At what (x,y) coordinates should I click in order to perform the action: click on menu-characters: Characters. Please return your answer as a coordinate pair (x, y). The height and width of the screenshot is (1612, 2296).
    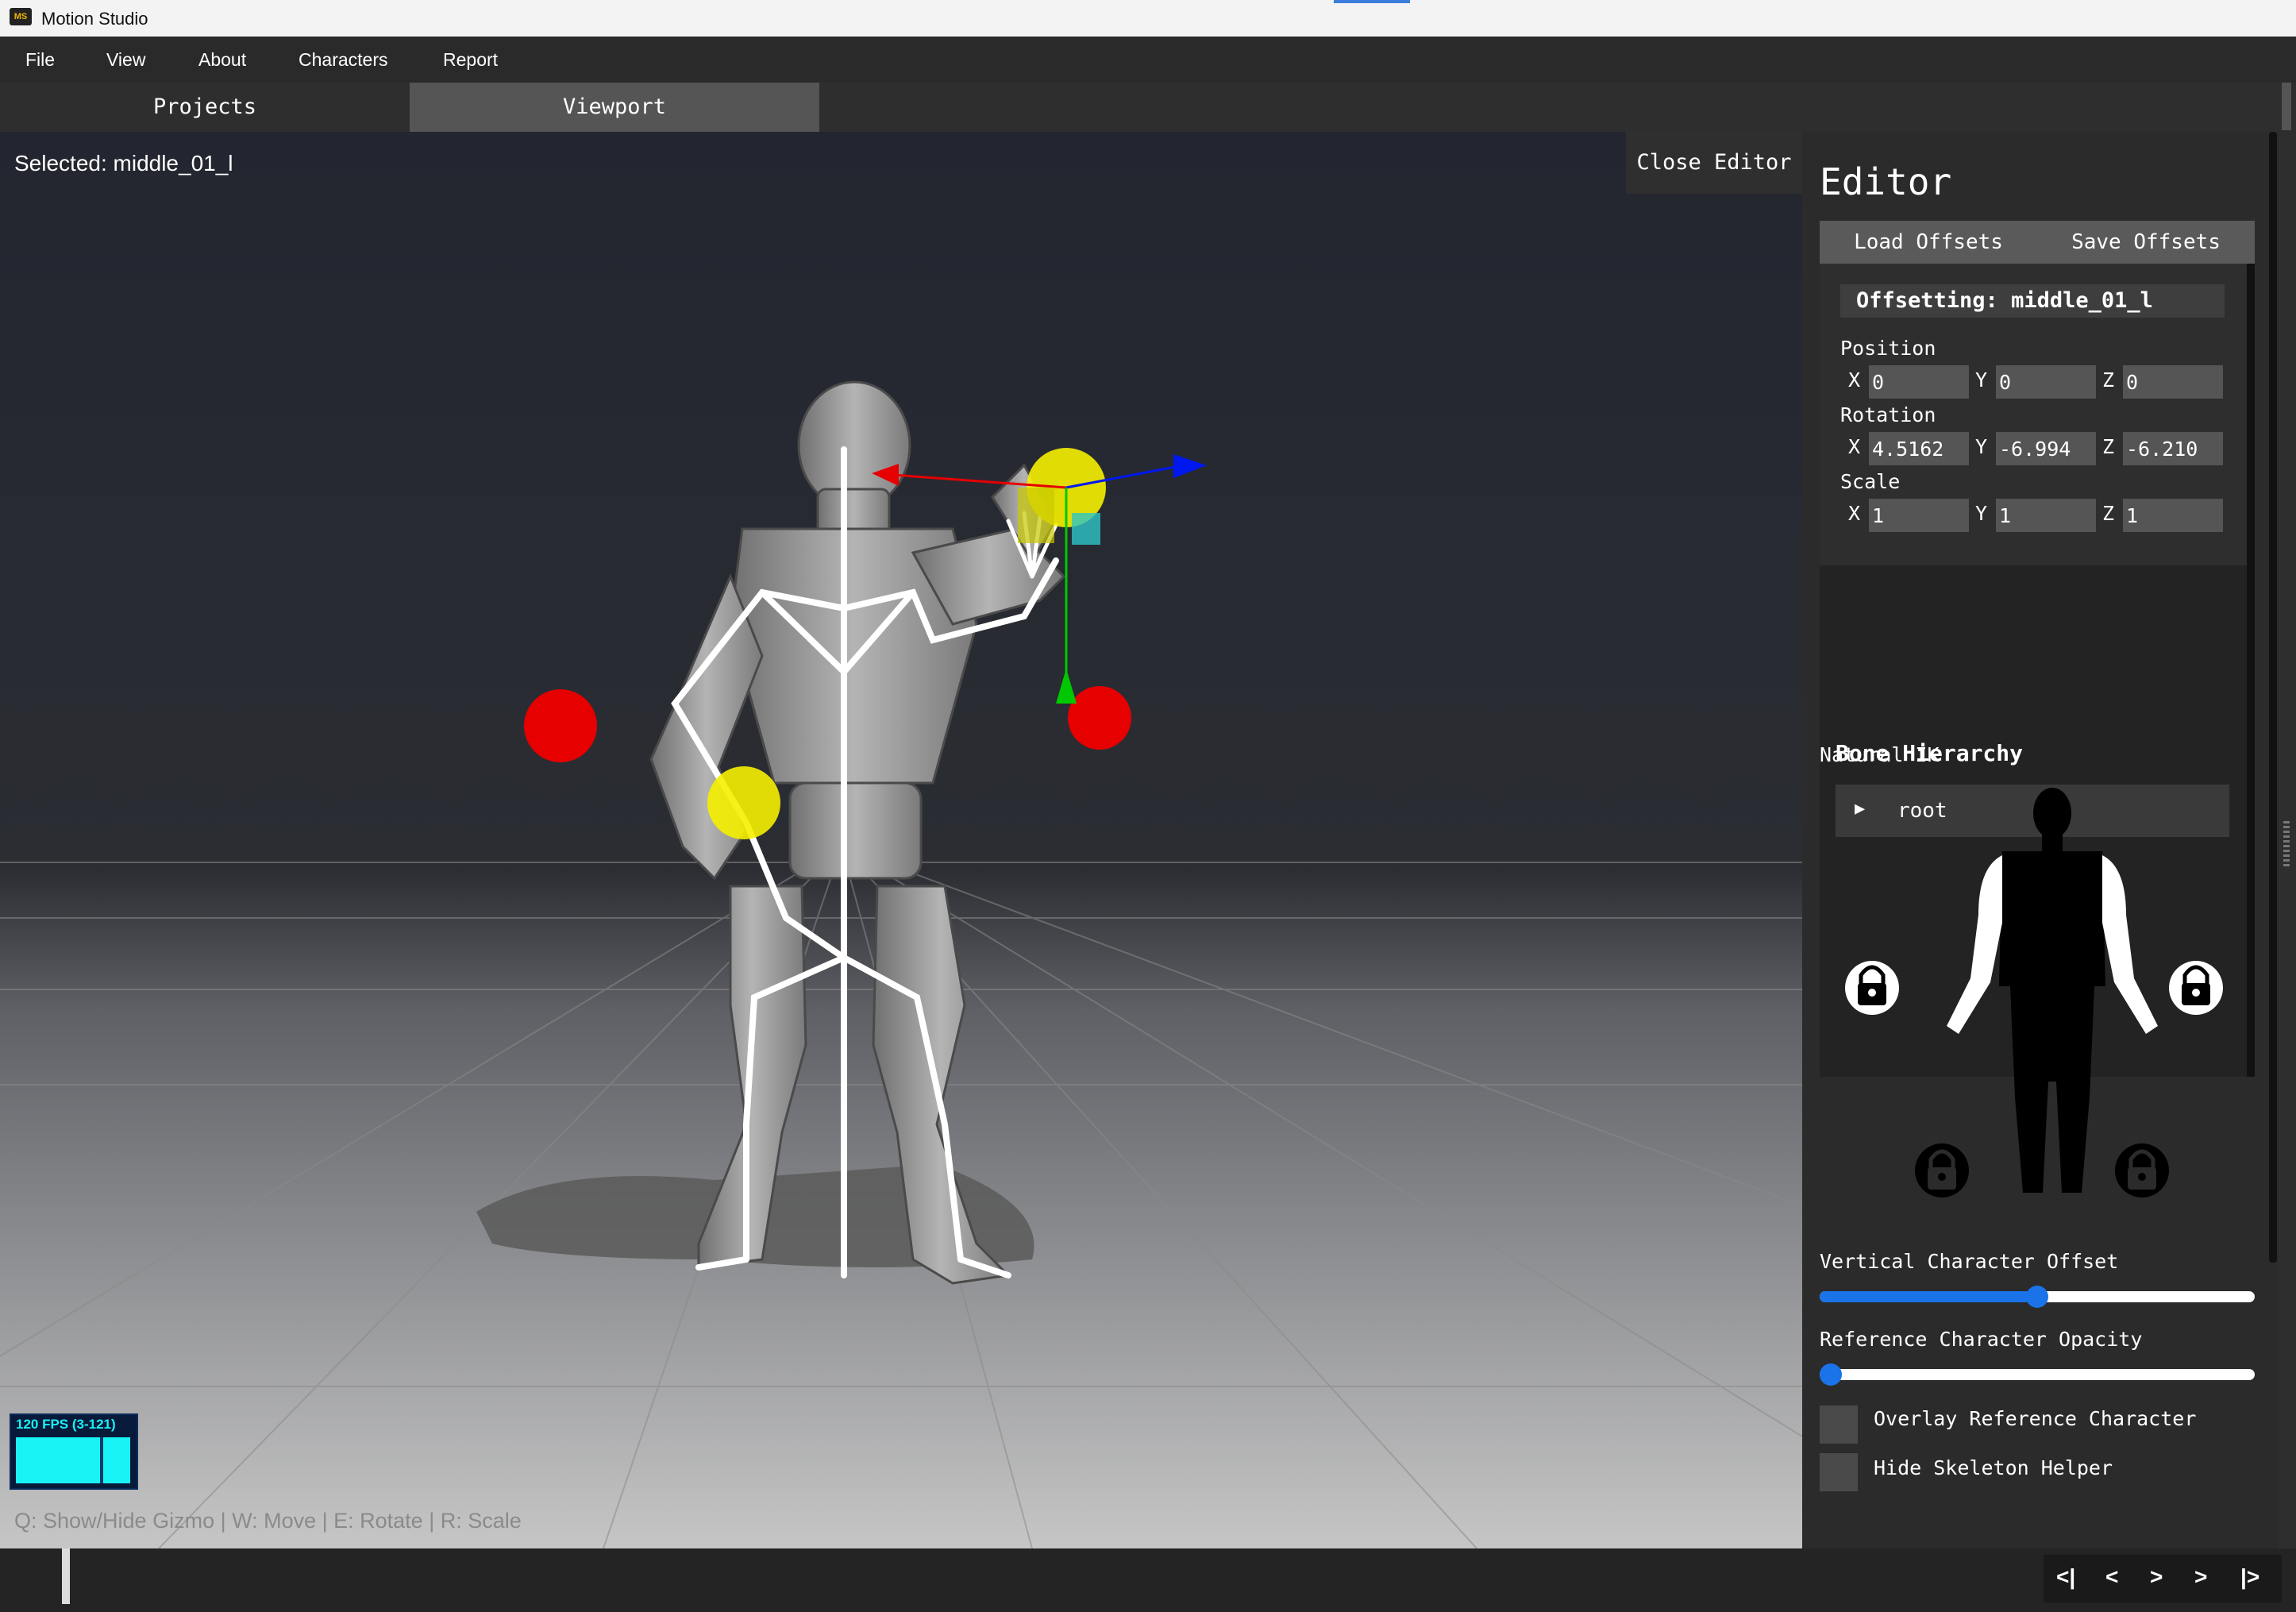
    Looking at the image, I should click on (343, 60).